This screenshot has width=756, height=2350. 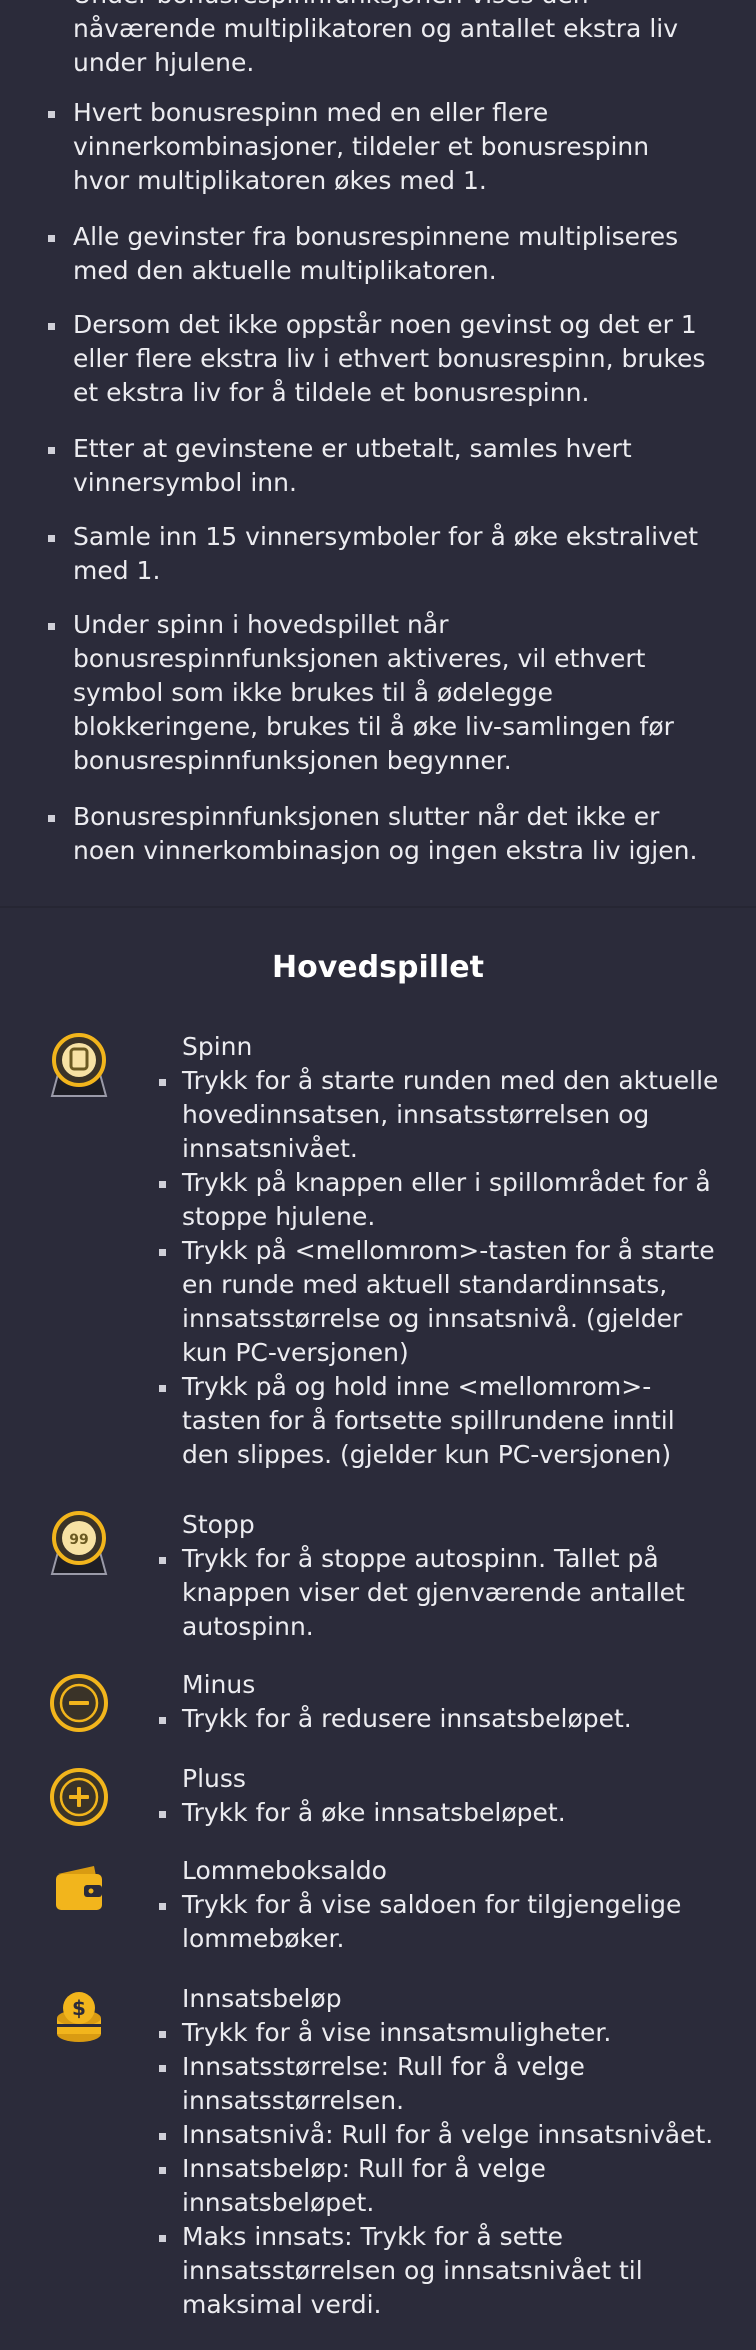 I want to click on minus-label: Minus, so click(x=219, y=1684).